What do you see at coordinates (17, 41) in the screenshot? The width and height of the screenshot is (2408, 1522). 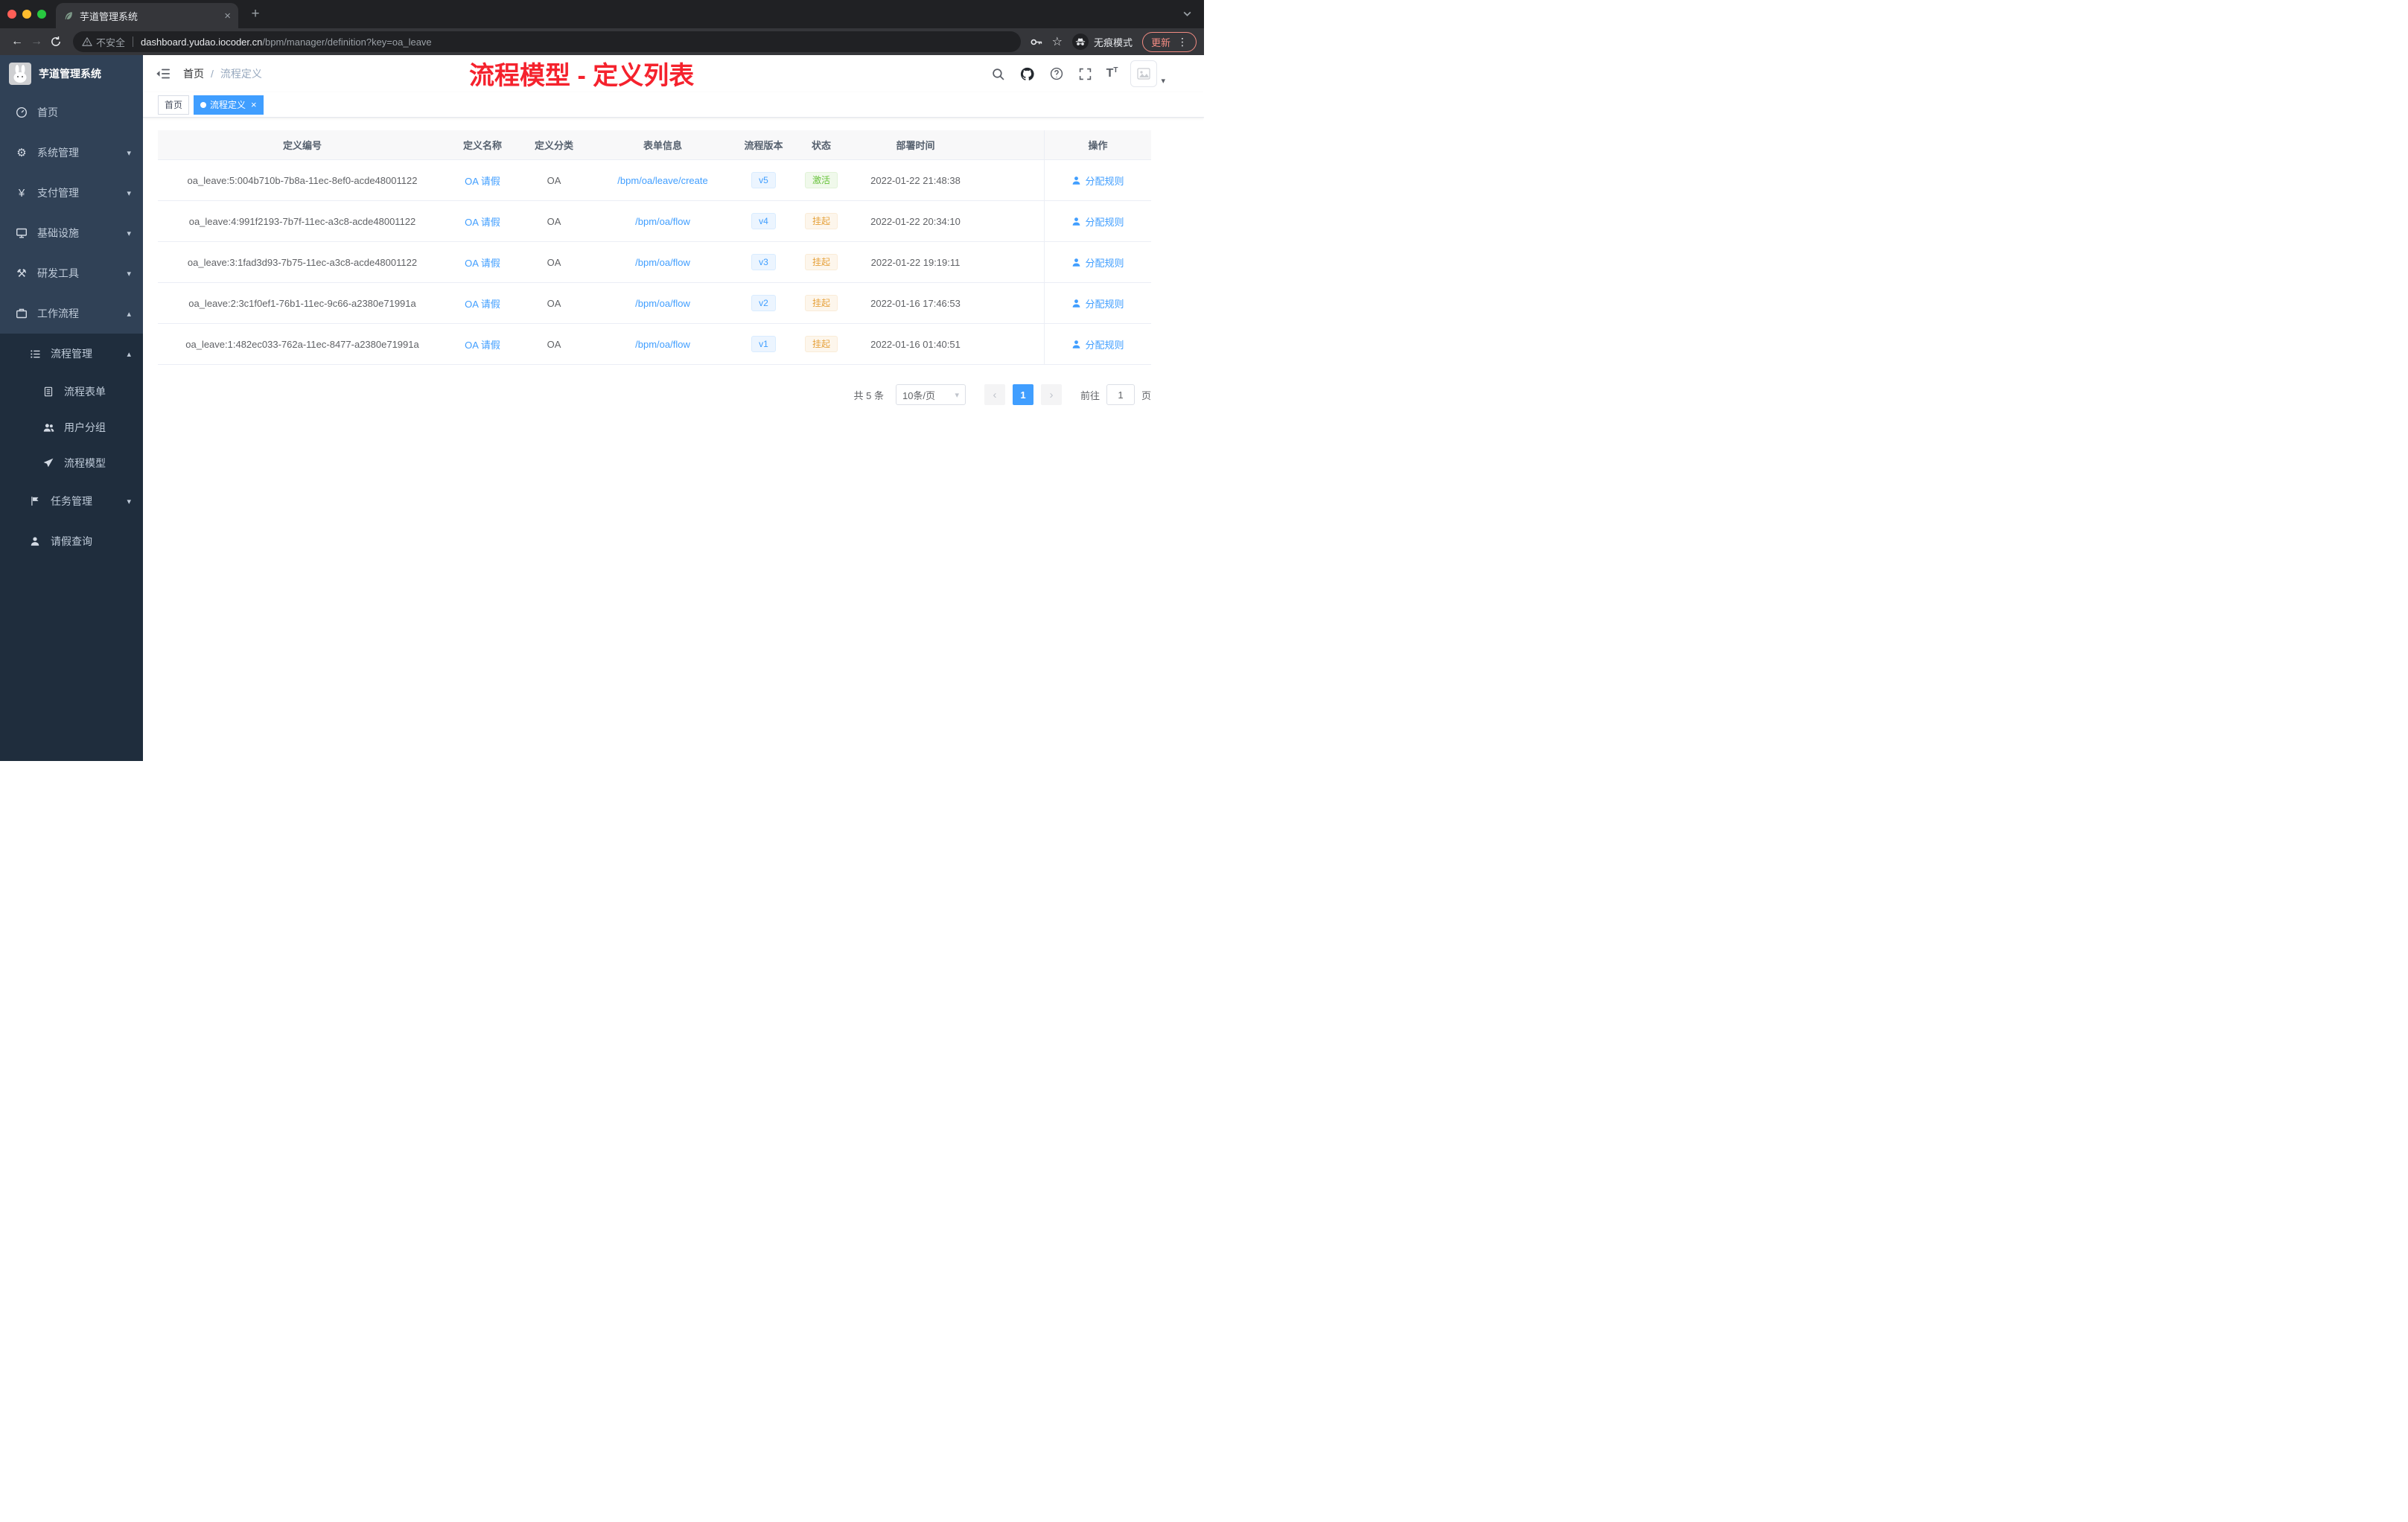 I see `back-icon: ←` at bounding box center [17, 41].